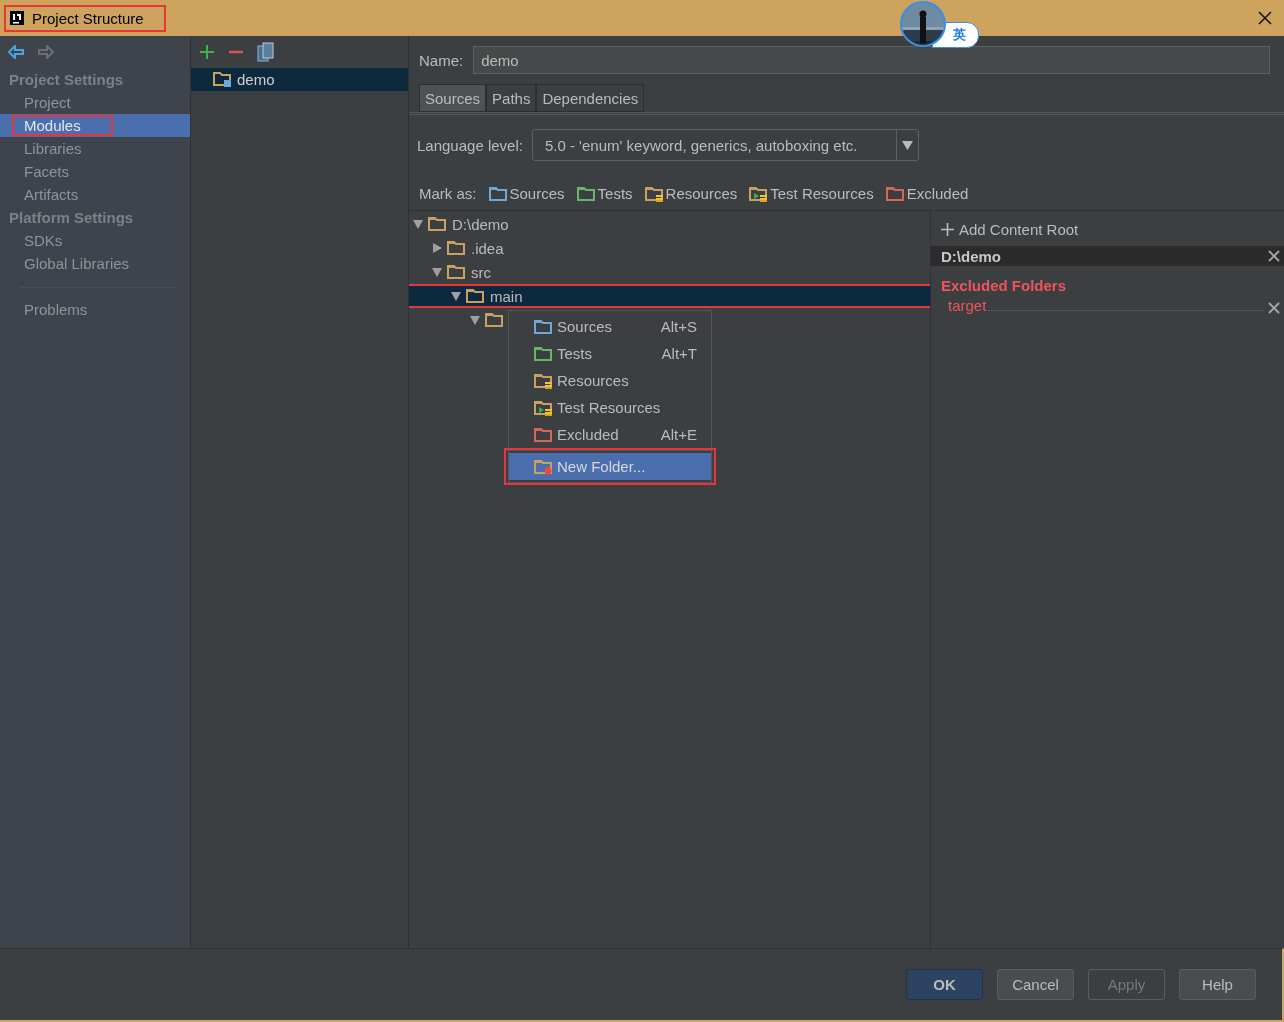 Image resolution: width=1284 pixels, height=1022 pixels. Describe the element at coordinates (53, 149) in the screenshot. I see `sidebar-item-label: Libraries` at that location.